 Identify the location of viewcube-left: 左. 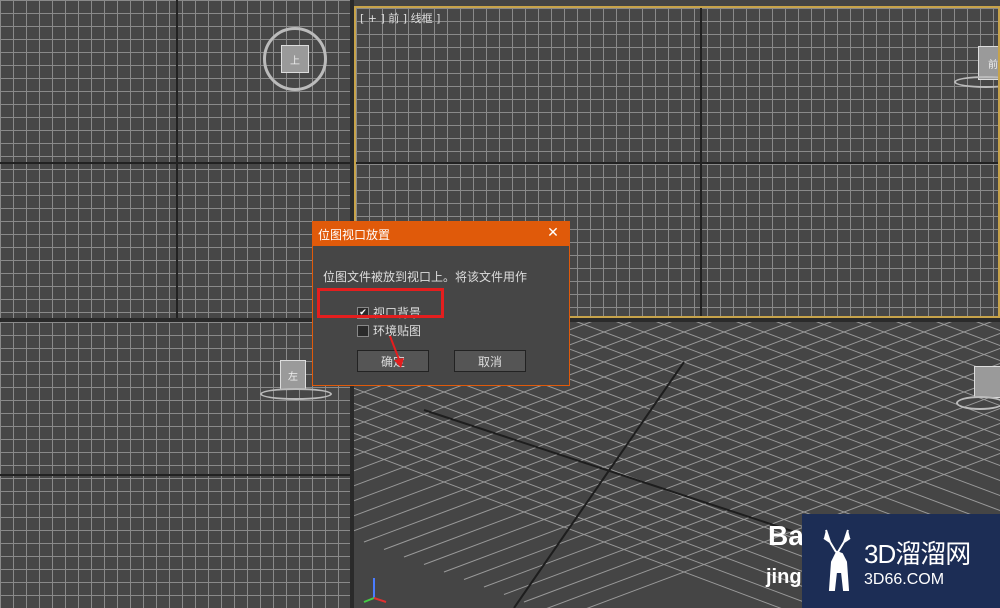
(293, 375).